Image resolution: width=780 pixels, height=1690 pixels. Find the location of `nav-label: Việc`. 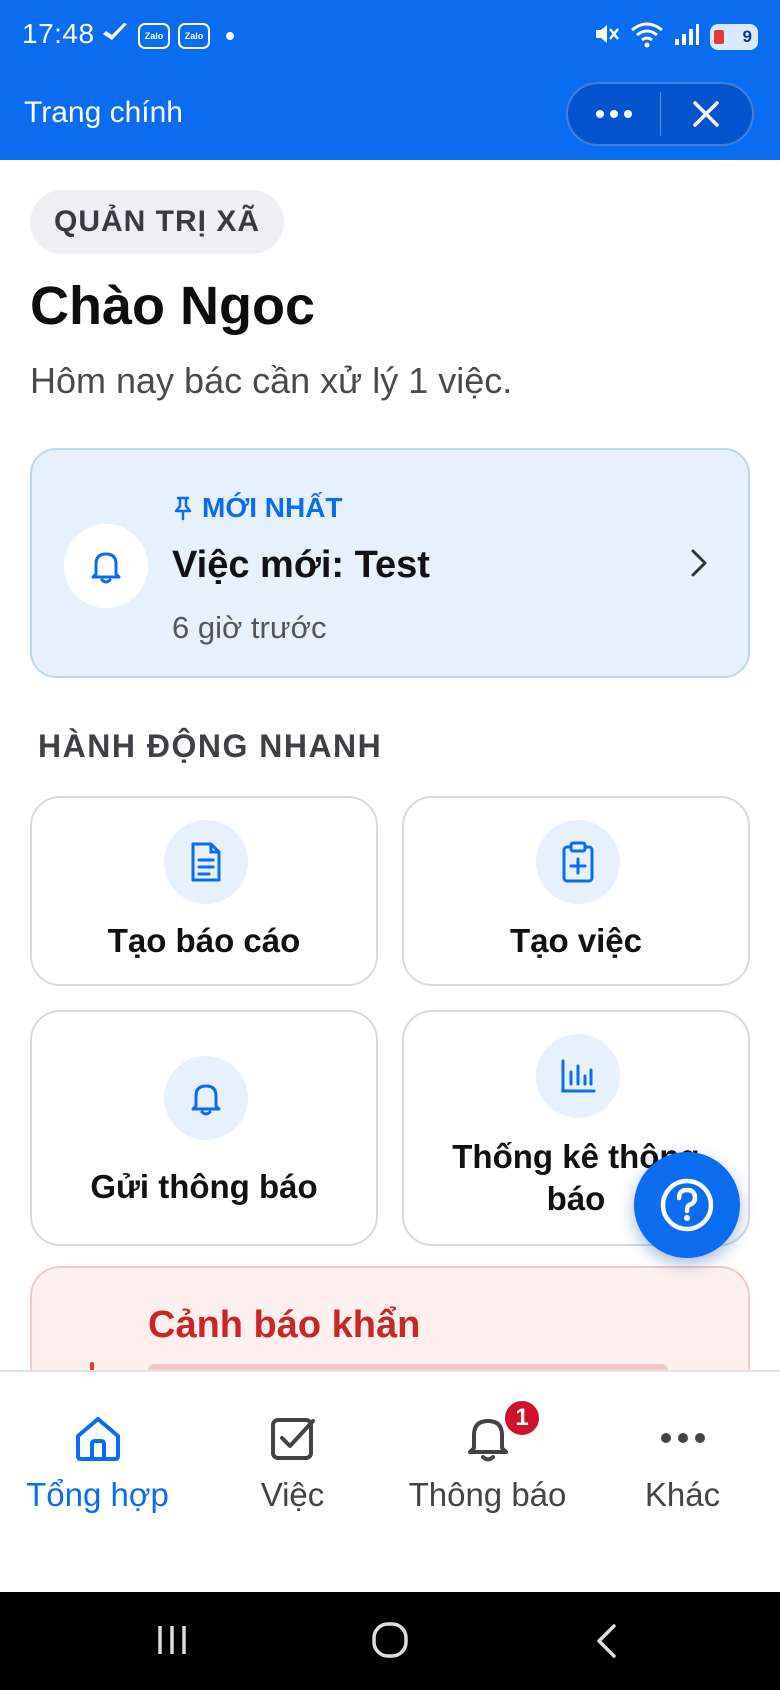

nav-label: Việc is located at coordinates (292, 1494).